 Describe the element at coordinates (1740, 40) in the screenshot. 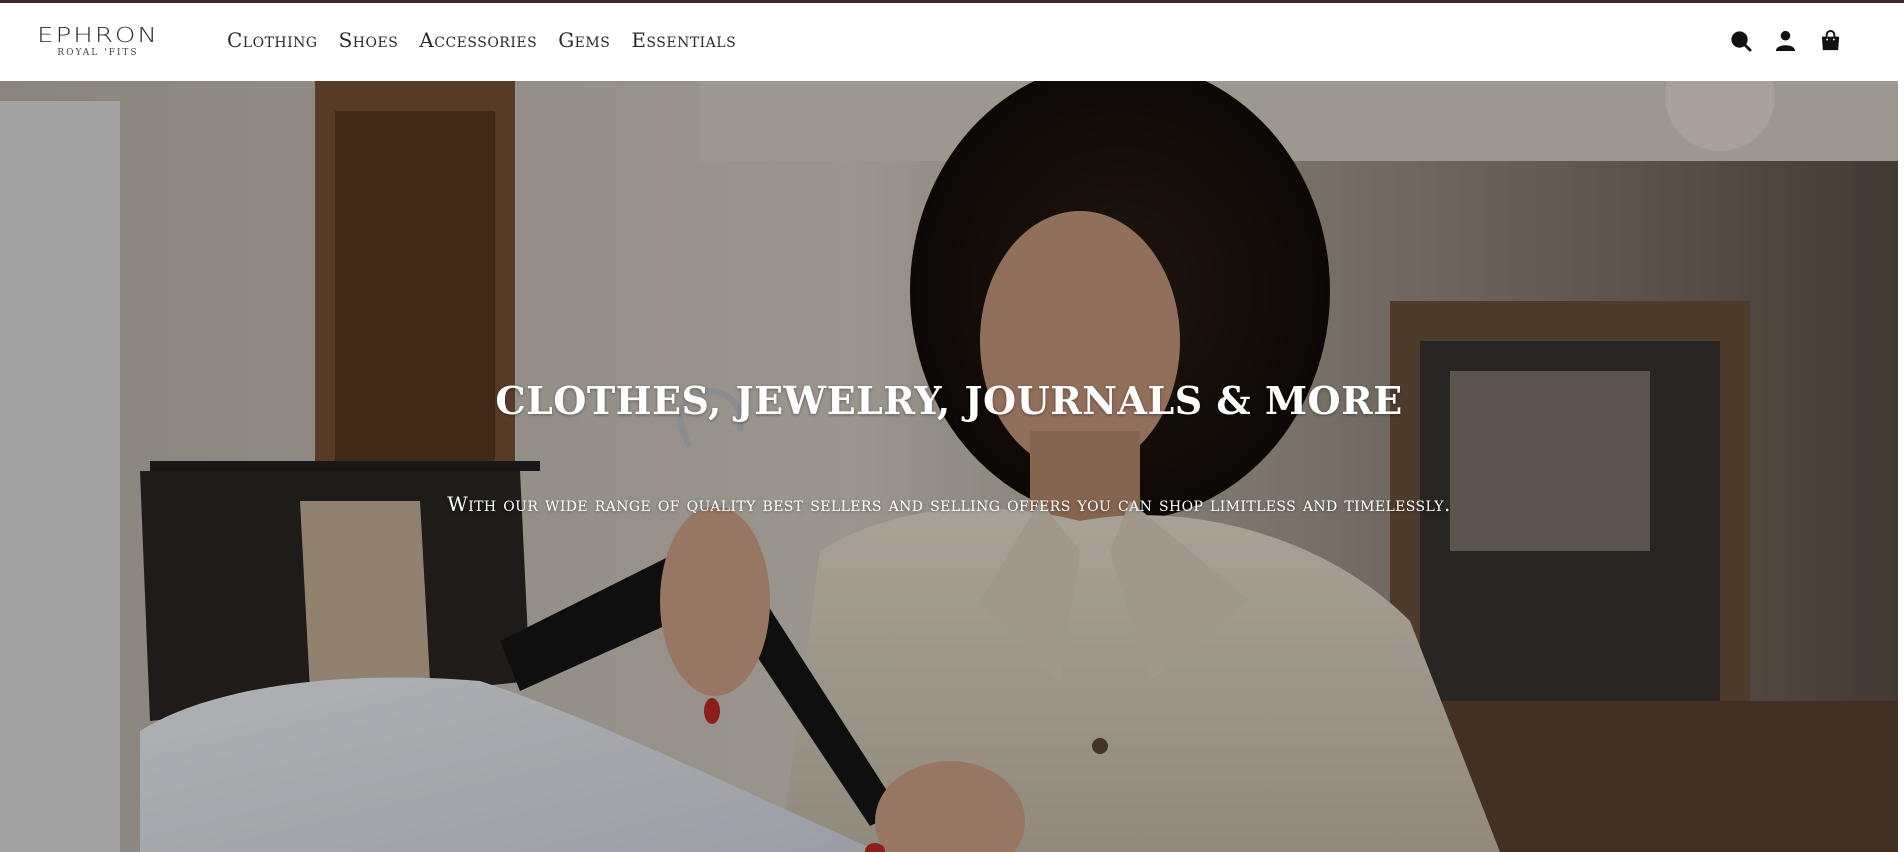

I see `search-icon` at that location.